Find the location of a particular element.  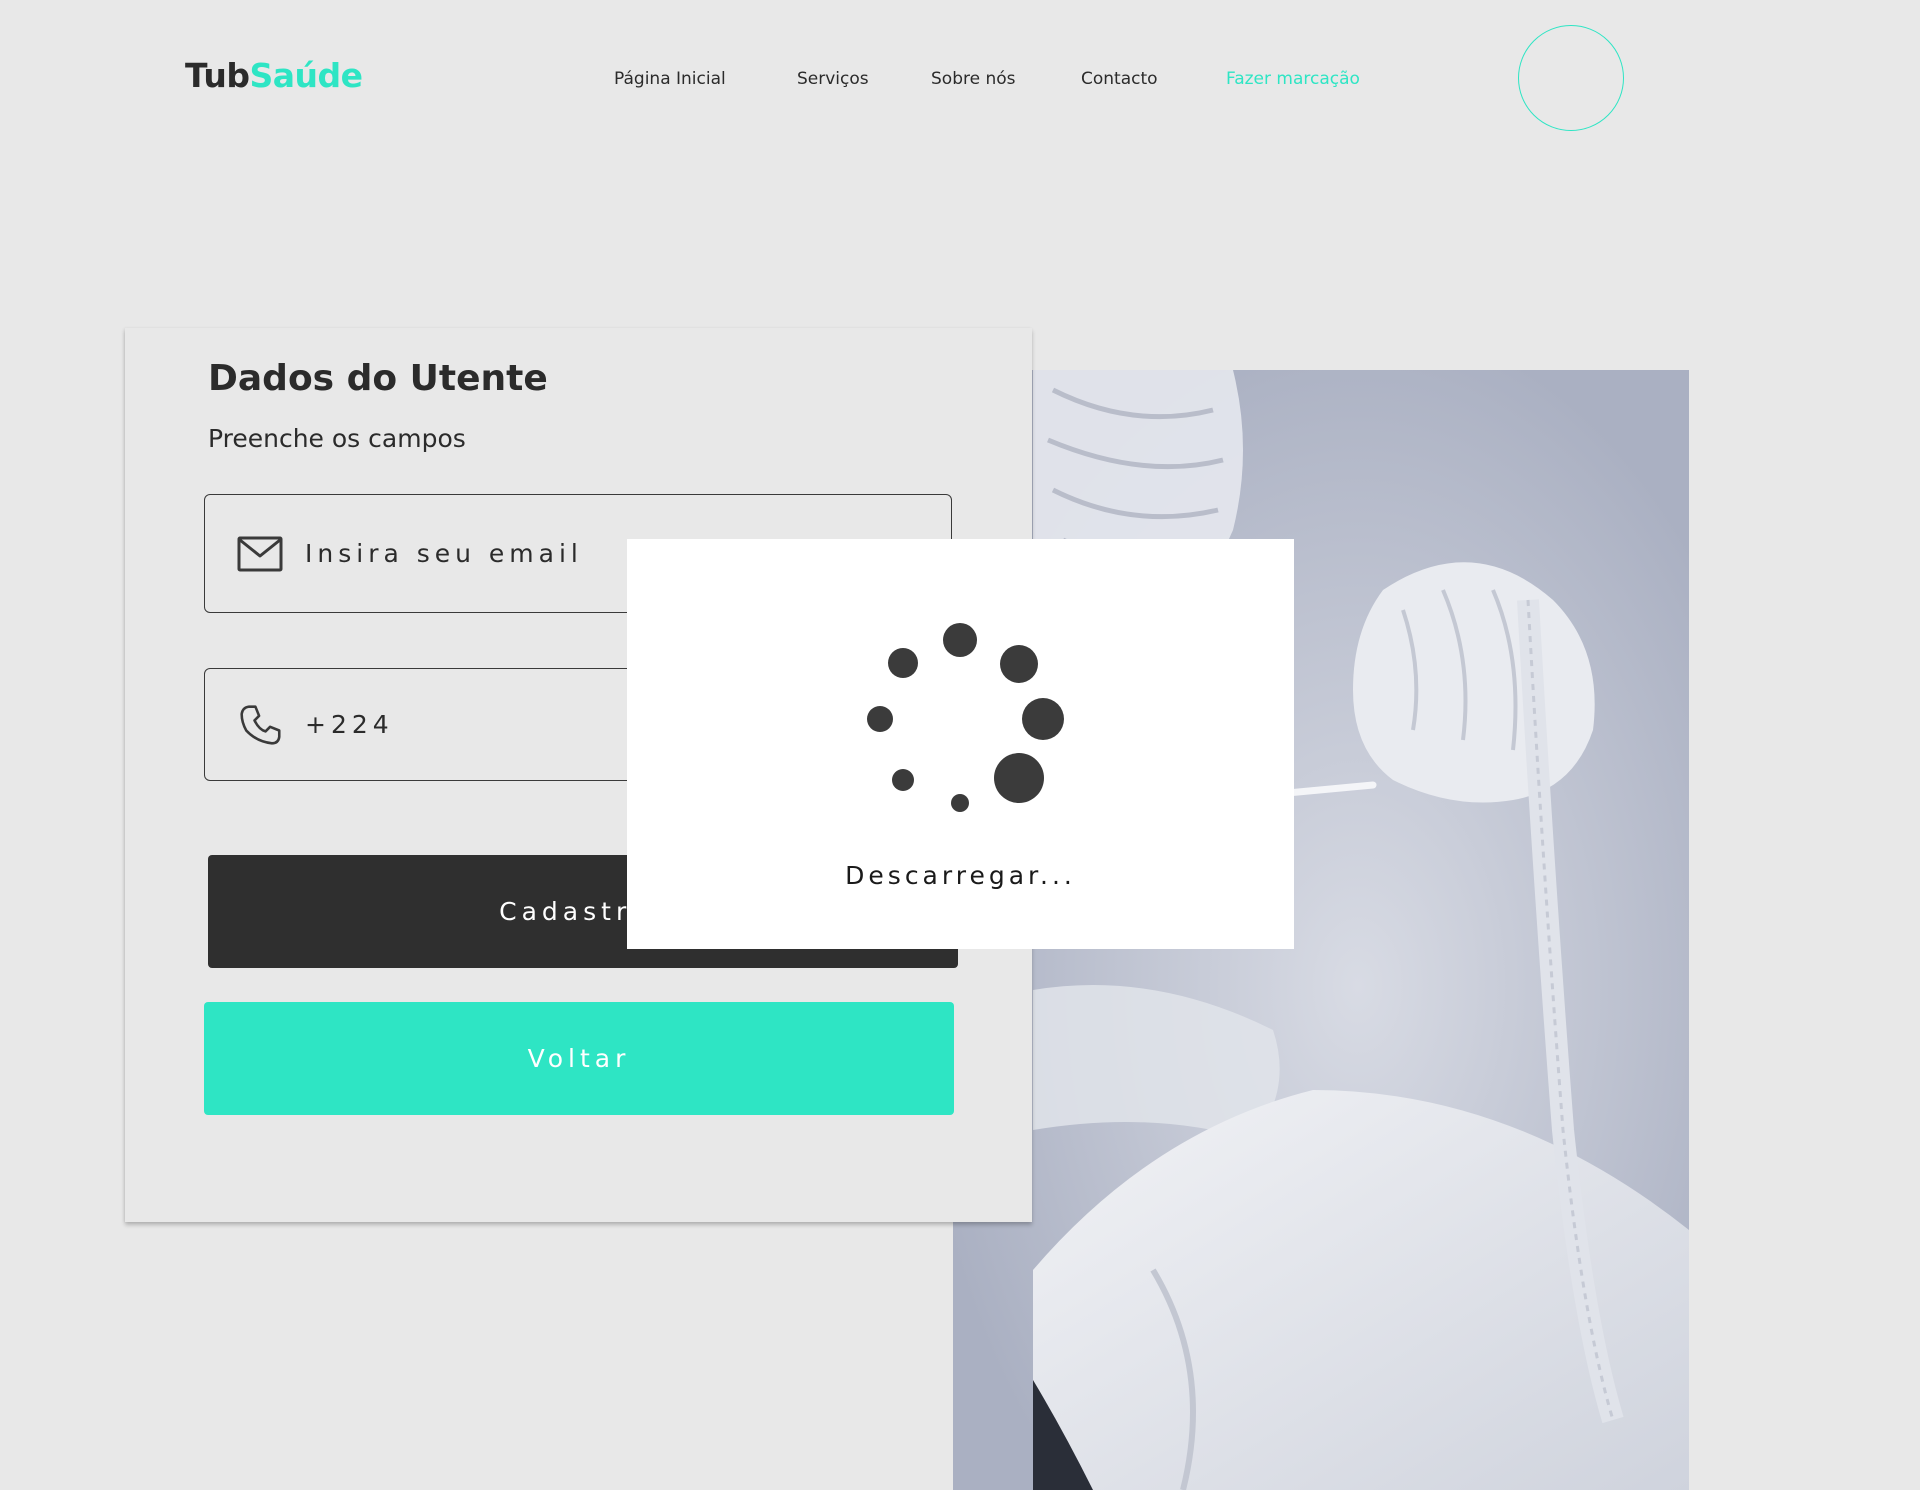

brand-name-part2: Saúde is located at coordinates (306, 75).